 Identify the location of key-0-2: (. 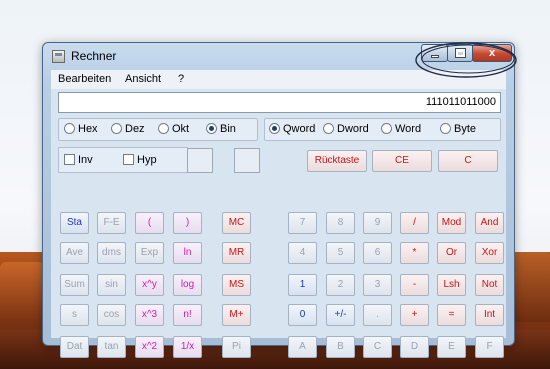
(149, 223).